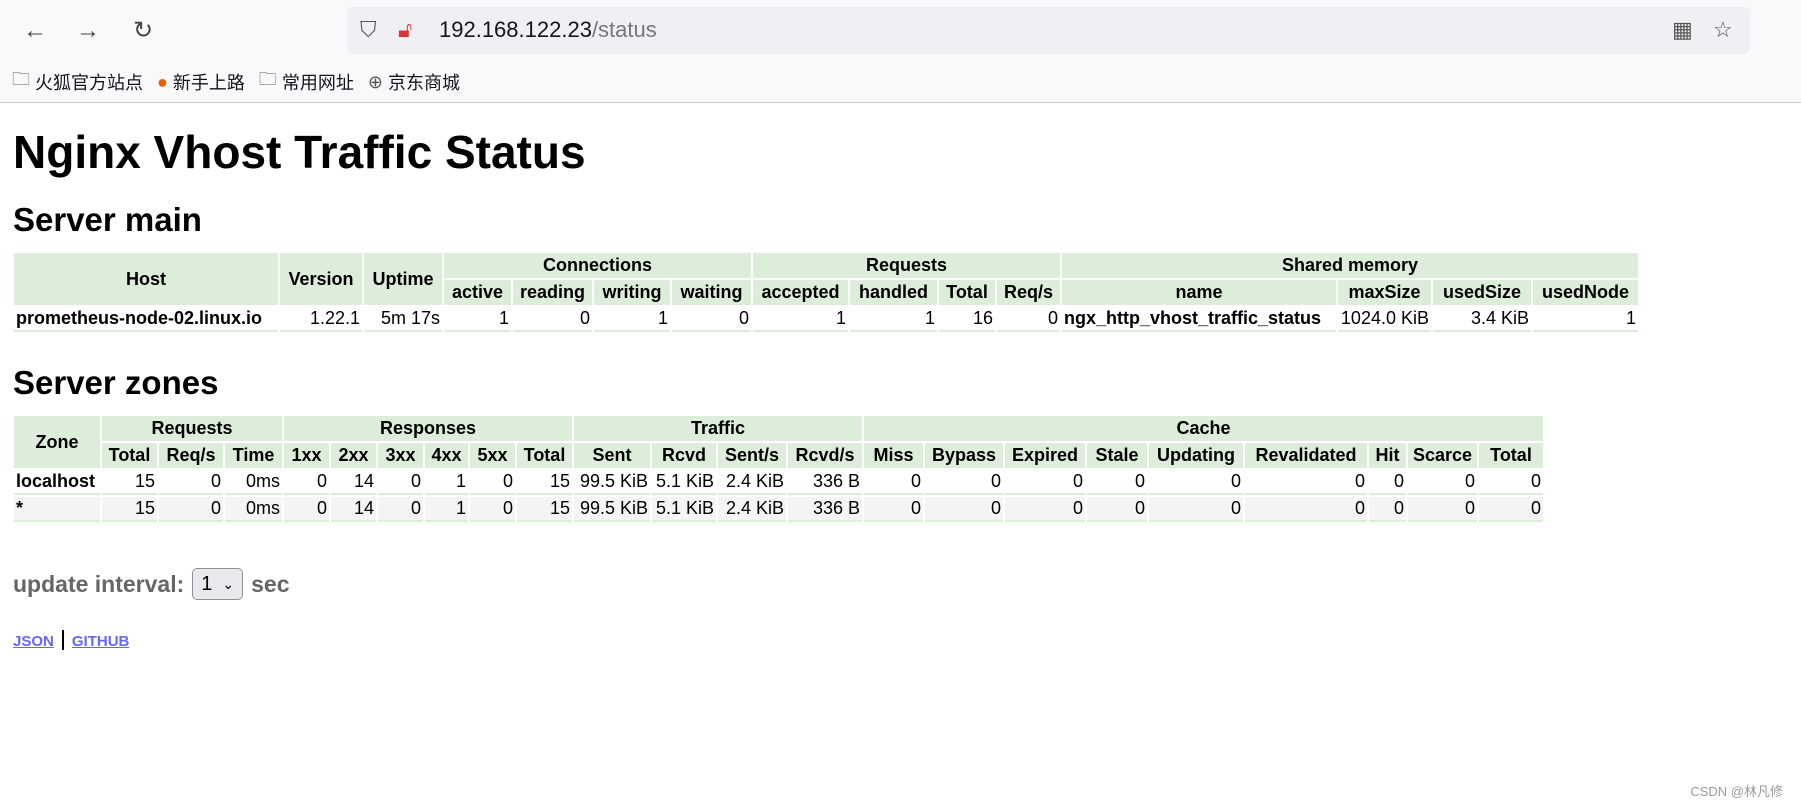 This screenshot has height=812, width=1801. Describe the element at coordinates (299, 152) in the screenshot. I see `page-title: Nginx Vhost Traffic Status` at that location.